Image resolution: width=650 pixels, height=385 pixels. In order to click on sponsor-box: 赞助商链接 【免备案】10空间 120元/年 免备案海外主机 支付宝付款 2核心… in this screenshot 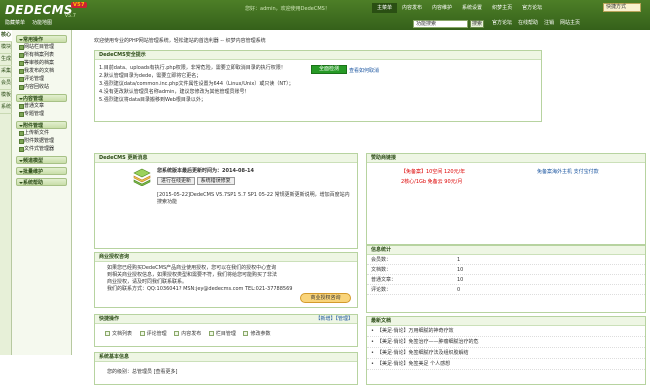, I will do `click(506, 199)`.